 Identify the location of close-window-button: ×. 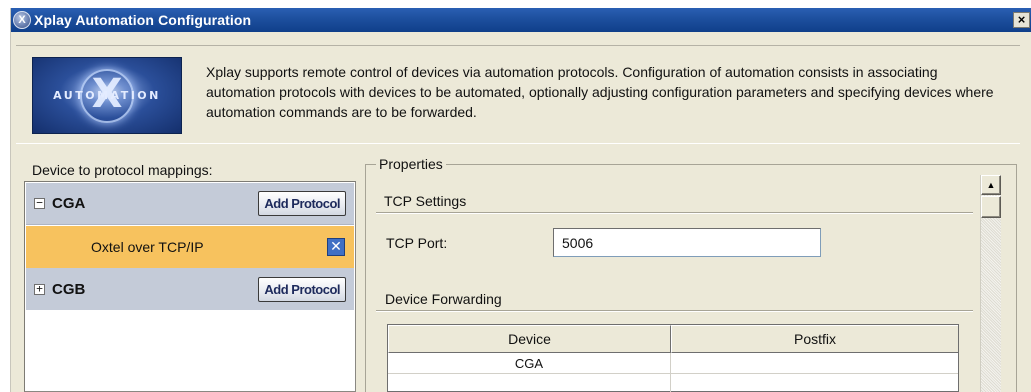
(1021, 20).